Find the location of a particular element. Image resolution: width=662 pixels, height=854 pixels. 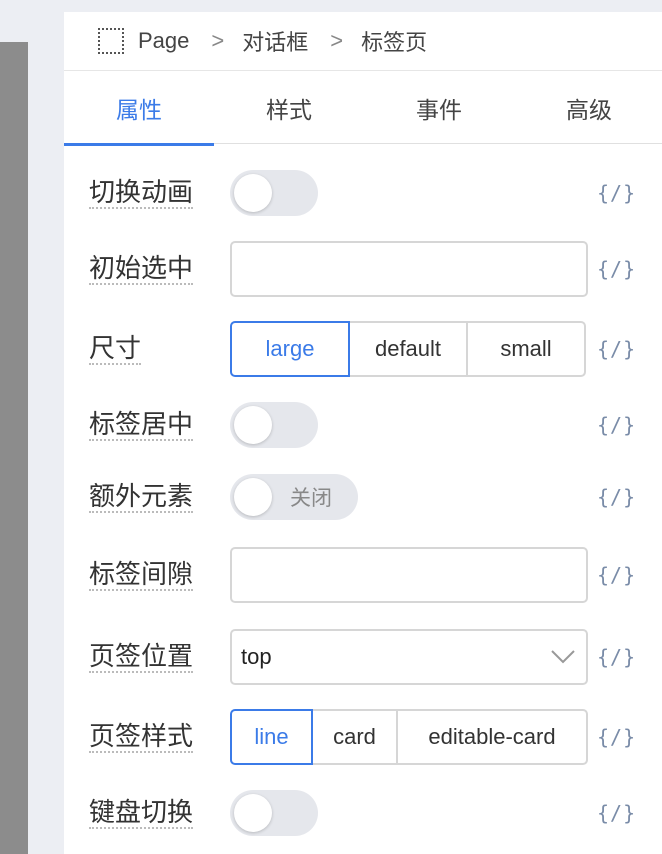

property-row-tab-position: 页签位置 top {/} is located at coordinates (363, 657).